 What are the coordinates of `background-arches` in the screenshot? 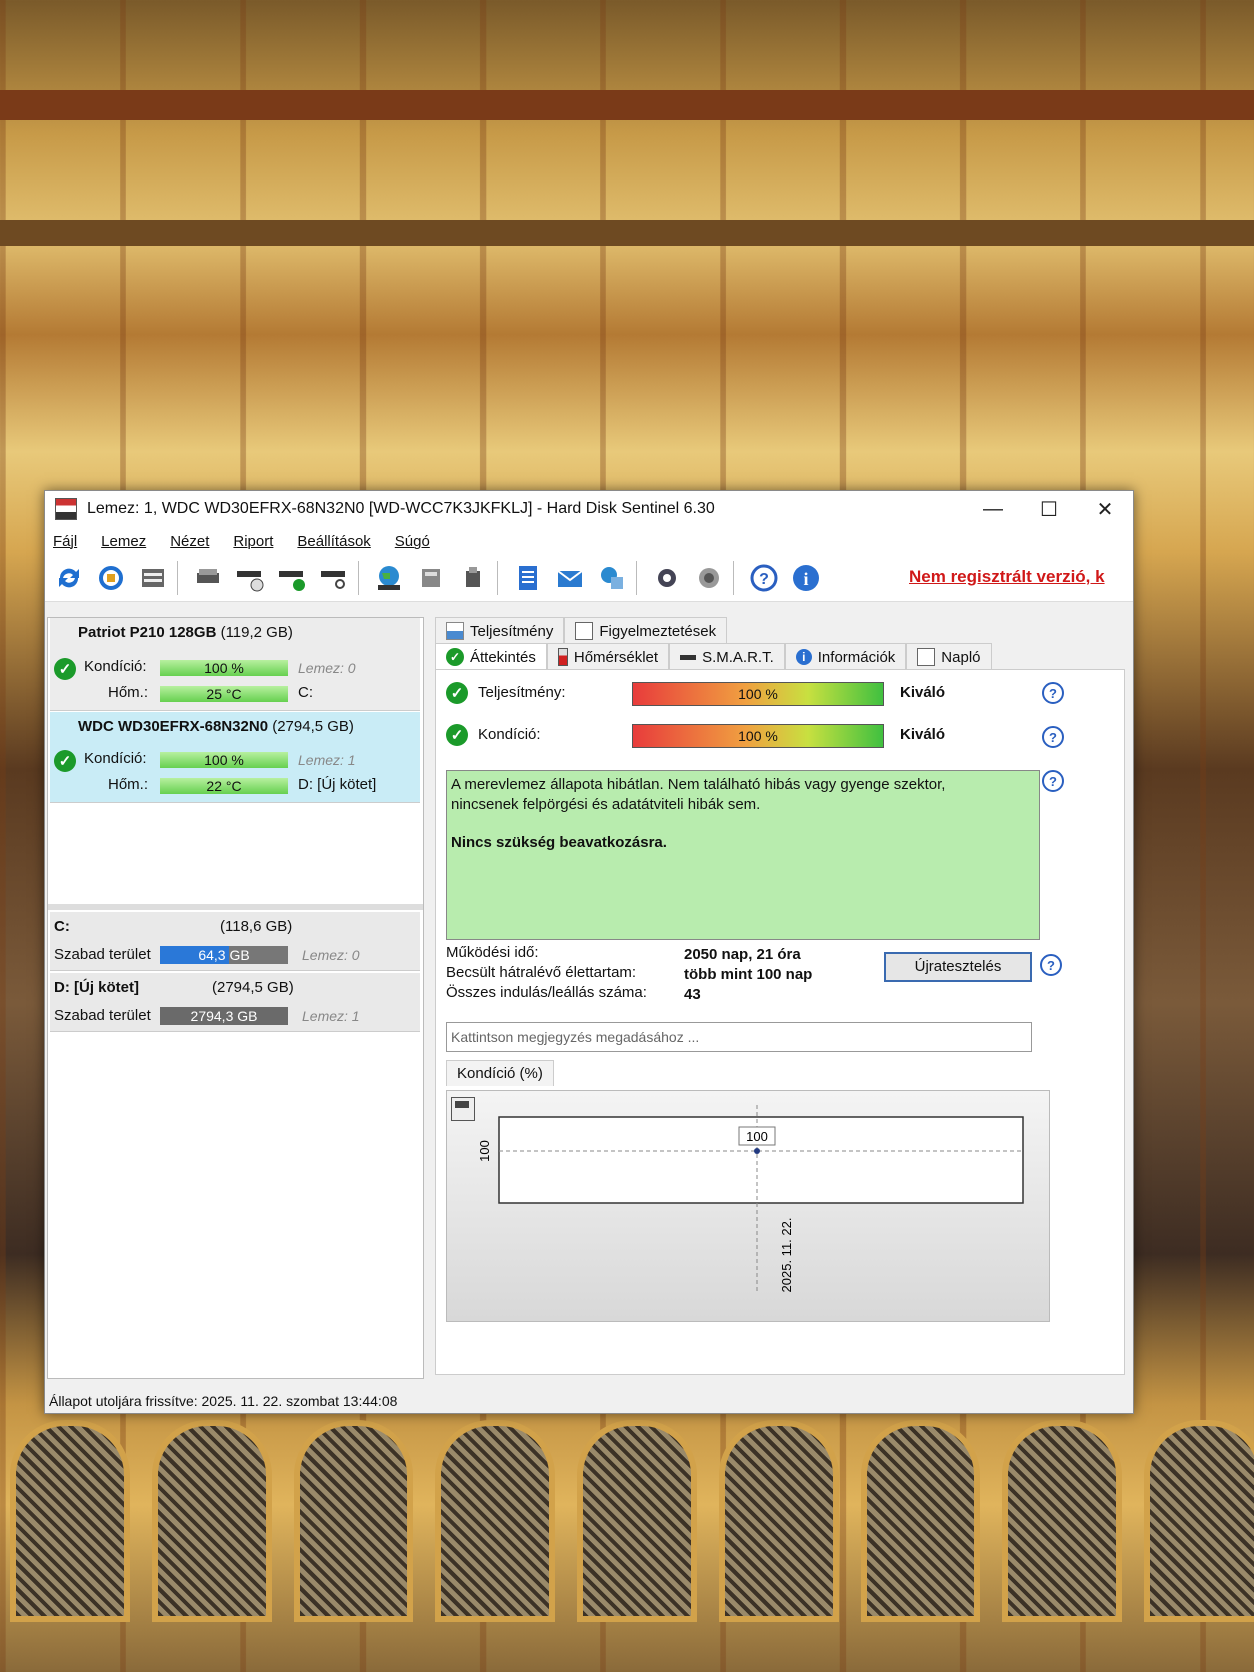 It's located at (627, 1521).